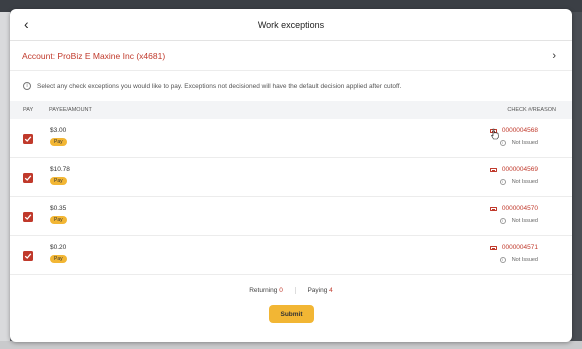 This screenshot has width=582, height=349. I want to click on check-number-link: 0000004569, so click(513, 169).